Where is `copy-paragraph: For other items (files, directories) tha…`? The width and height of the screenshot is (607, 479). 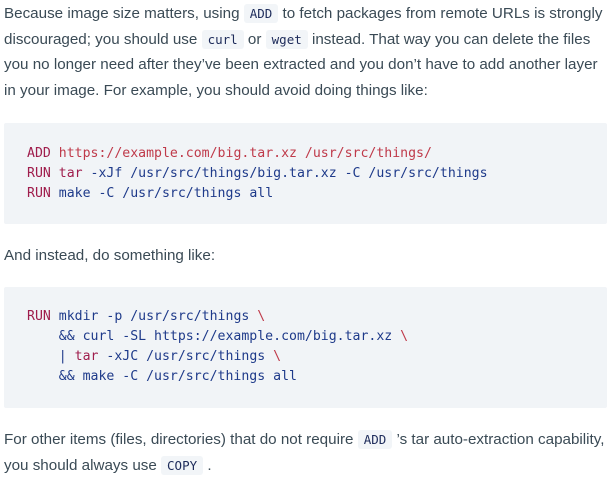 copy-paragraph: For other items (files, directories) tha… is located at coordinates (305, 452).